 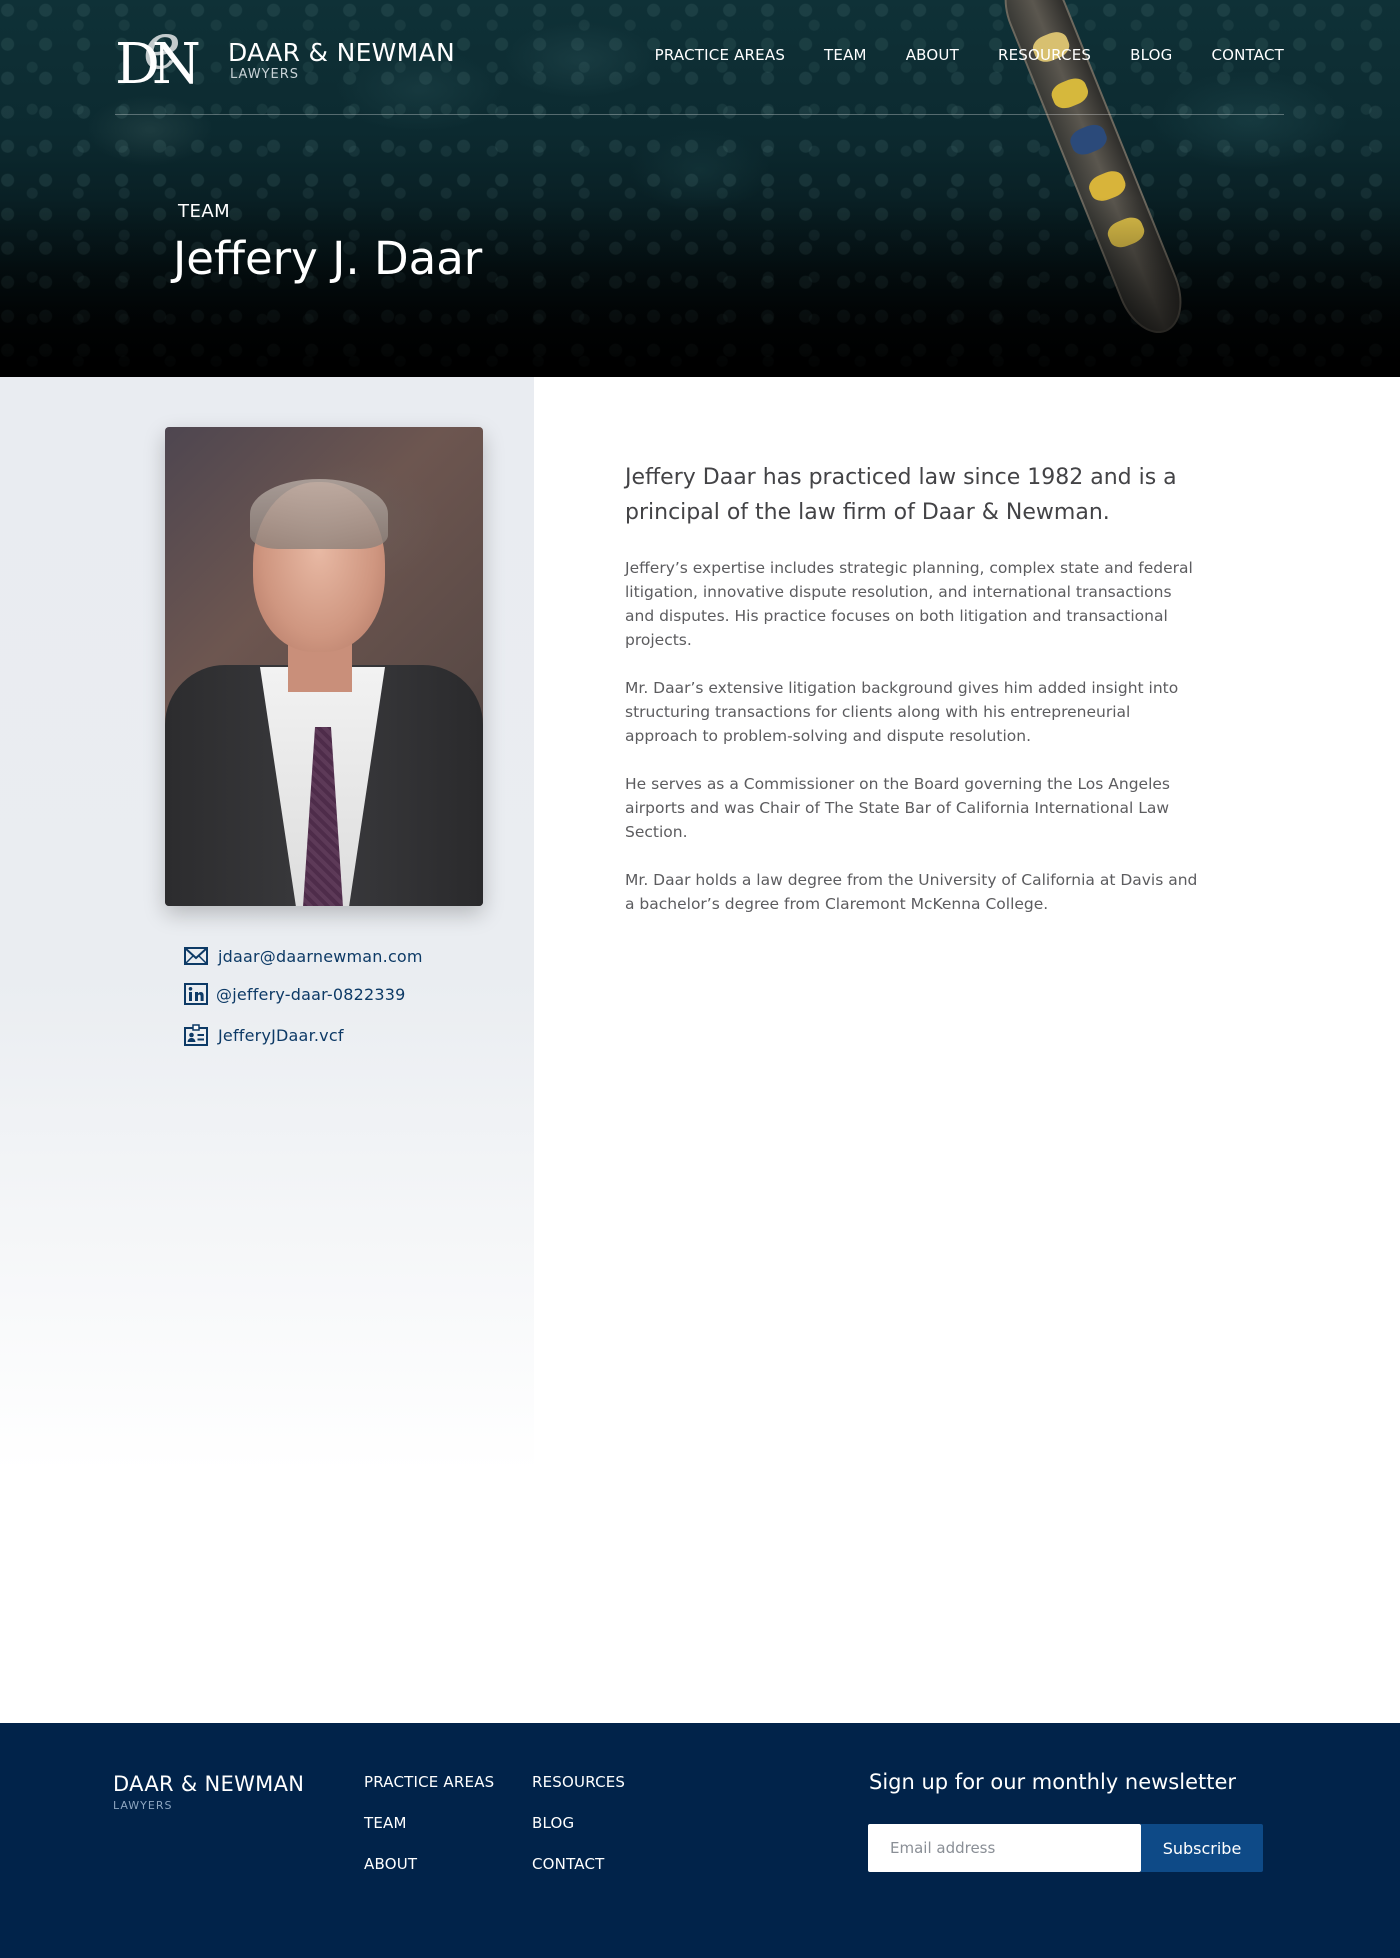 What do you see at coordinates (553, 1823) in the screenshot?
I see `footer-link-blog: BLOG` at bounding box center [553, 1823].